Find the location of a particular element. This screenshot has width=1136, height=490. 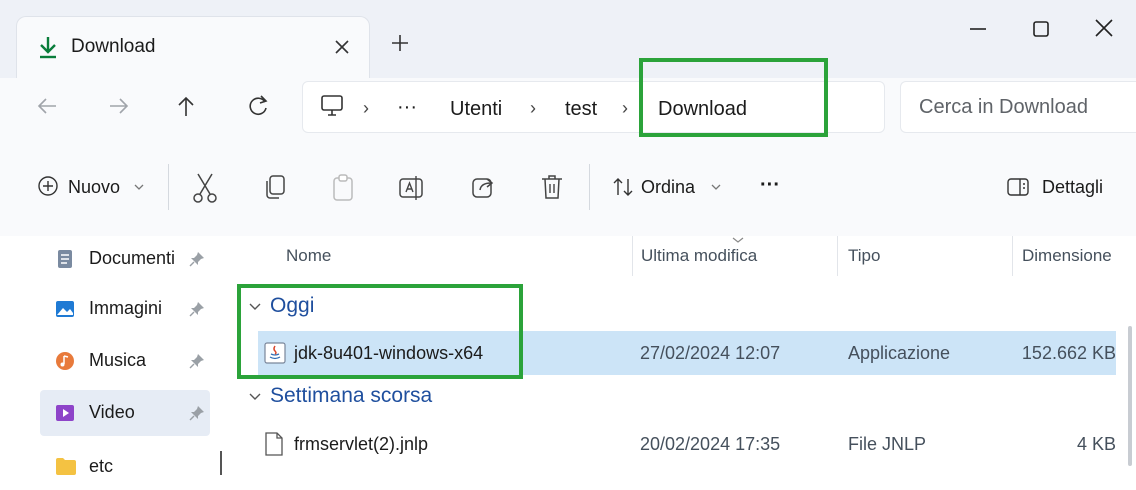

up-arrow-icon is located at coordinates (186, 106).